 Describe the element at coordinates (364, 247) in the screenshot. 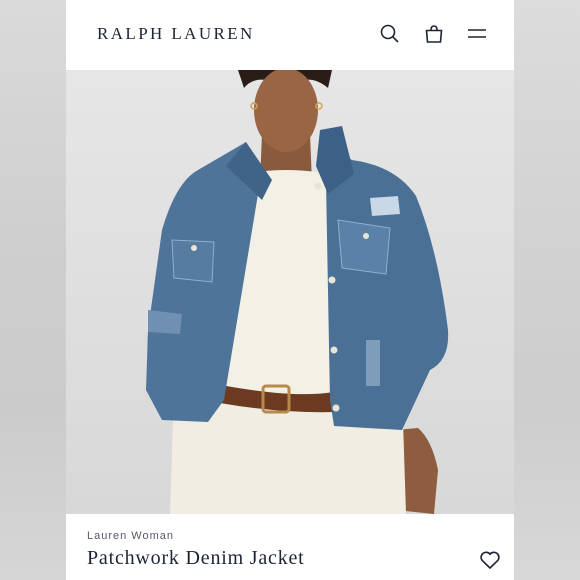

I see `pocket-right` at that location.